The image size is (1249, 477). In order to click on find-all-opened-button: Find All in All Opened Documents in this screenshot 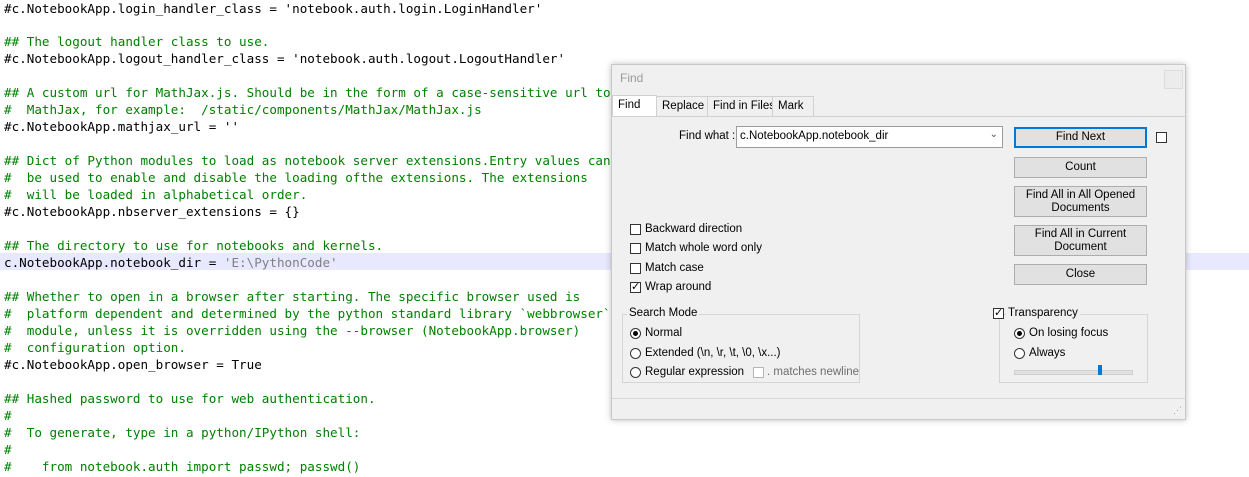, I will do `click(1080, 201)`.